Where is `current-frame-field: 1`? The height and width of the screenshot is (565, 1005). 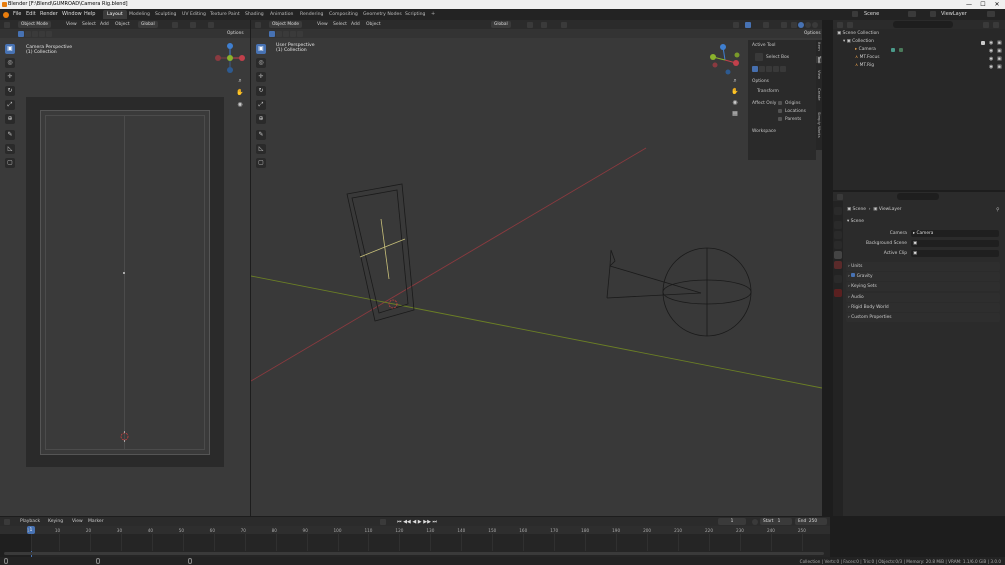 current-frame-field: 1 is located at coordinates (732, 521).